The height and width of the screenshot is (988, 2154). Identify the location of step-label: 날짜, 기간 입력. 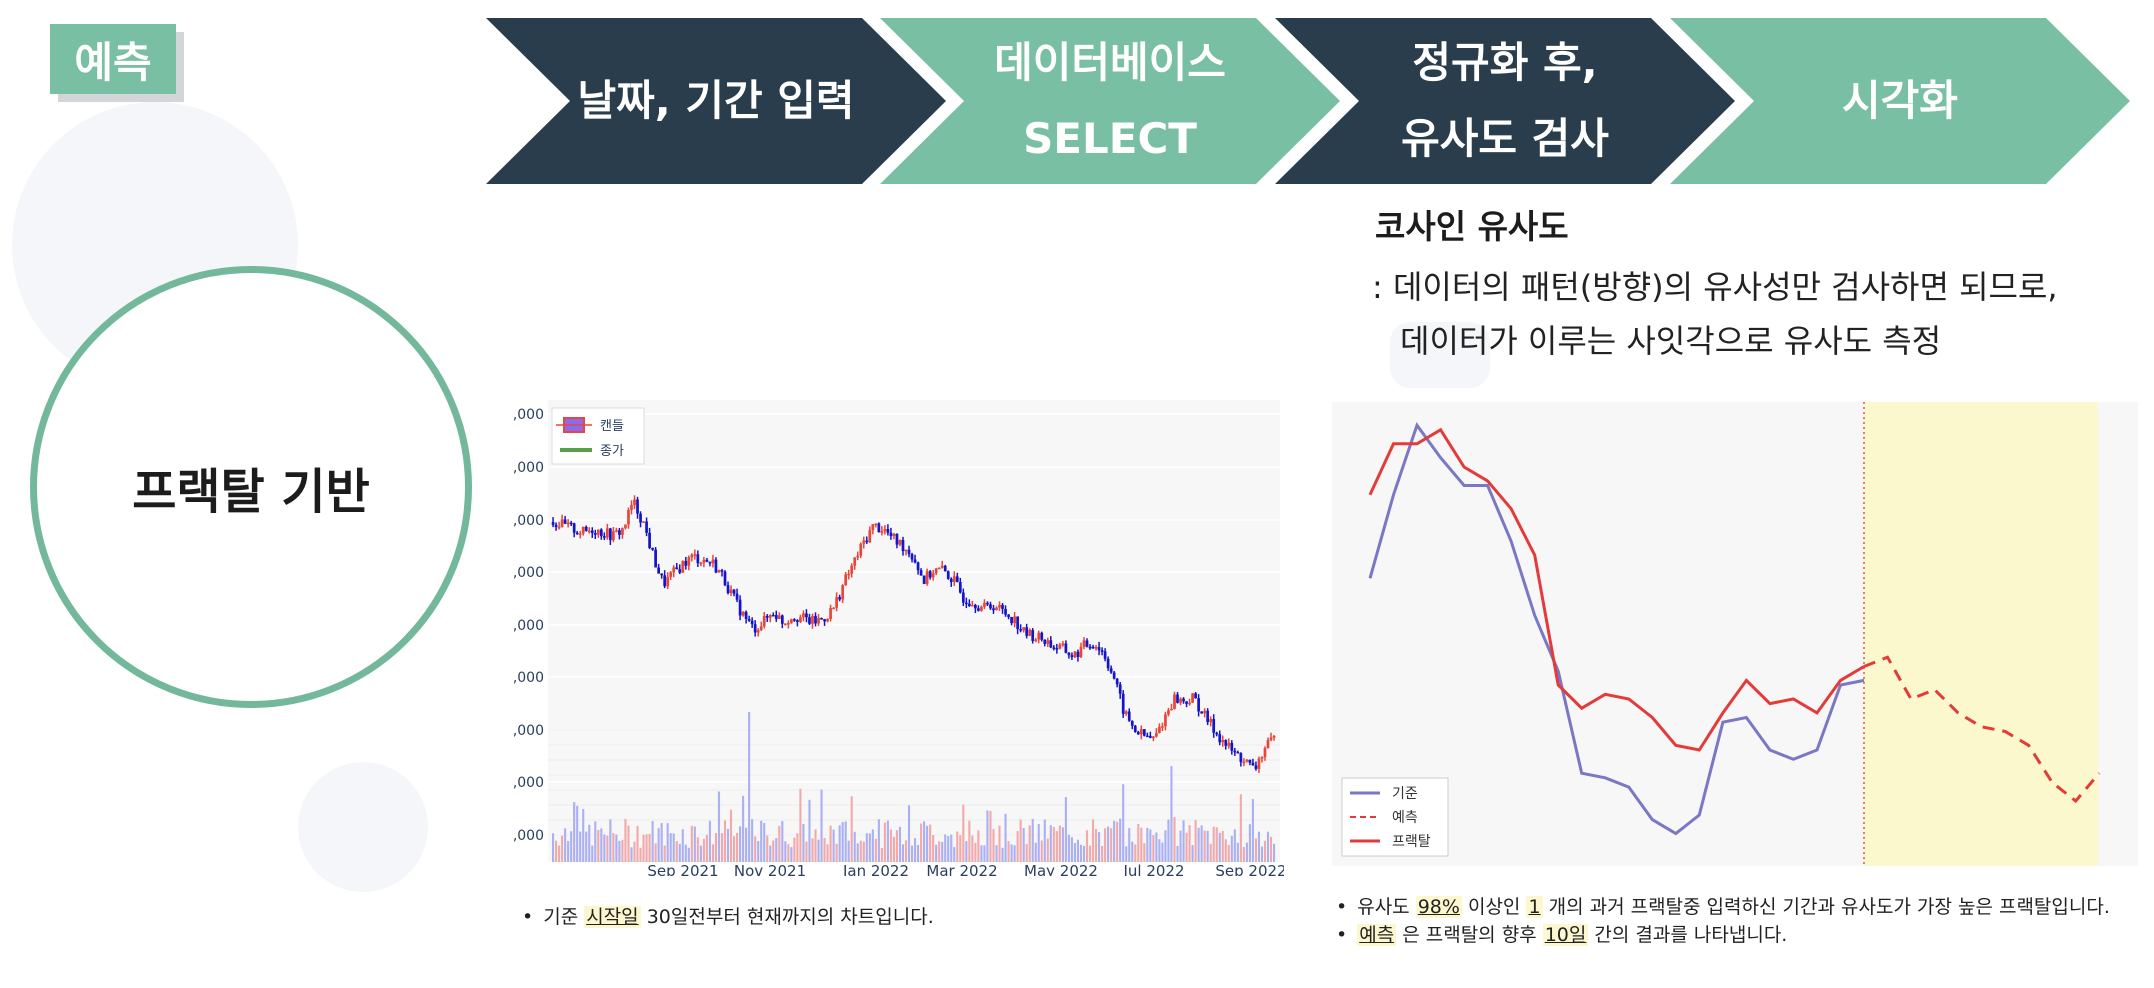
(716, 100).